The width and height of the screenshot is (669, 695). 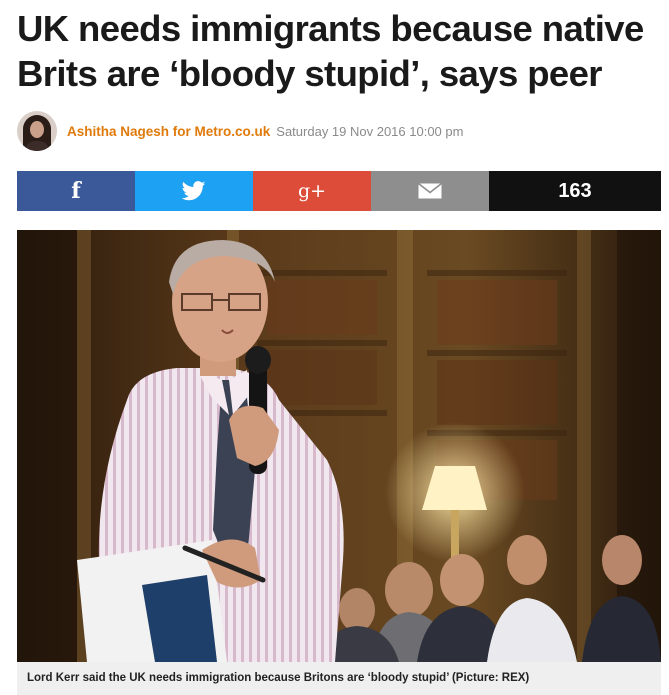 I want to click on facebook-share-button: f, so click(x=76, y=191).